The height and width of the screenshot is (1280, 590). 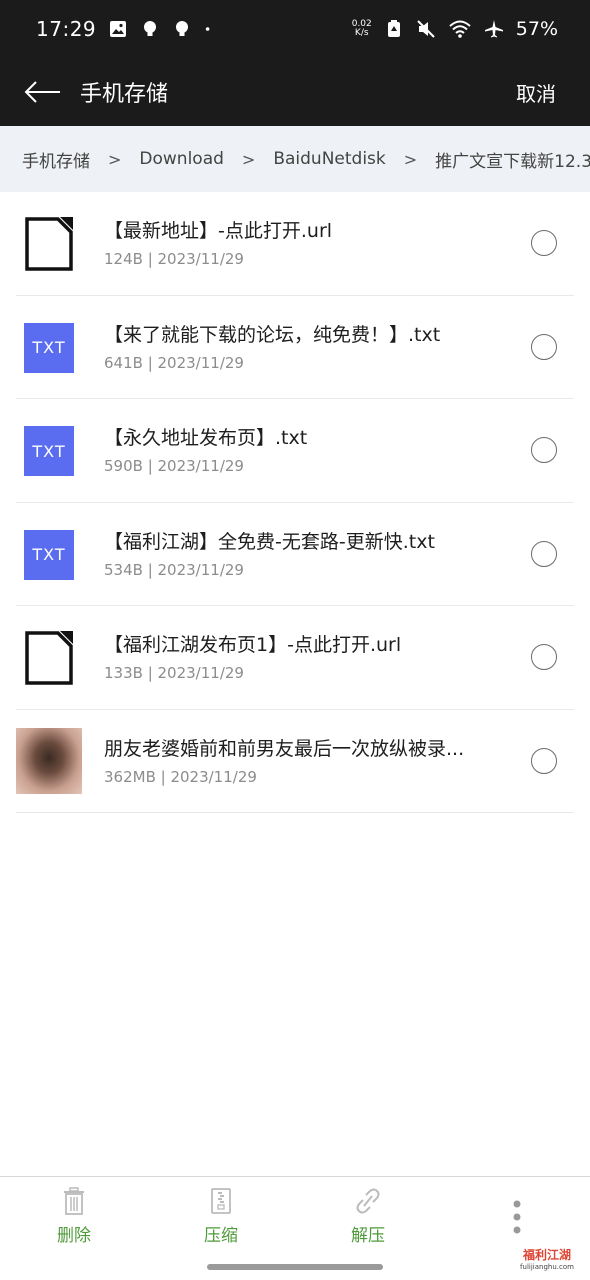 What do you see at coordinates (221, 1236) in the screenshot?
I see `compress-label: 压缩` at bounding box center [221, 1236].